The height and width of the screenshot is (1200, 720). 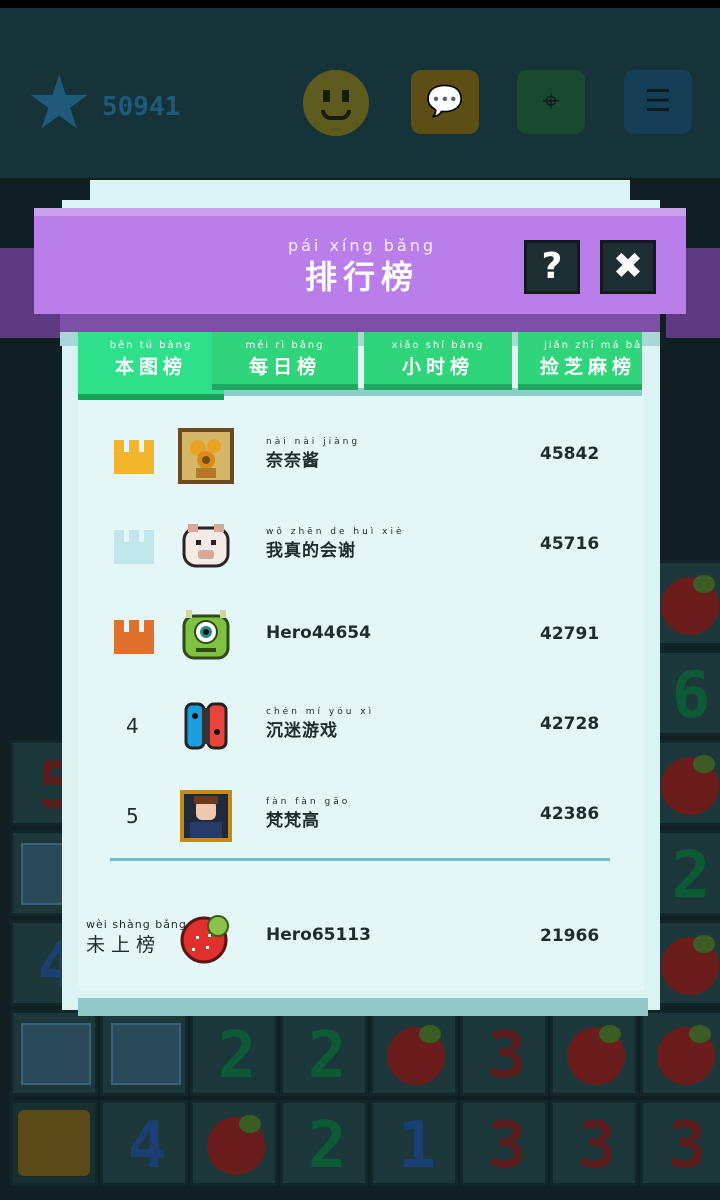 I want to click on rank-number: 4, so click(x=132, y=726).